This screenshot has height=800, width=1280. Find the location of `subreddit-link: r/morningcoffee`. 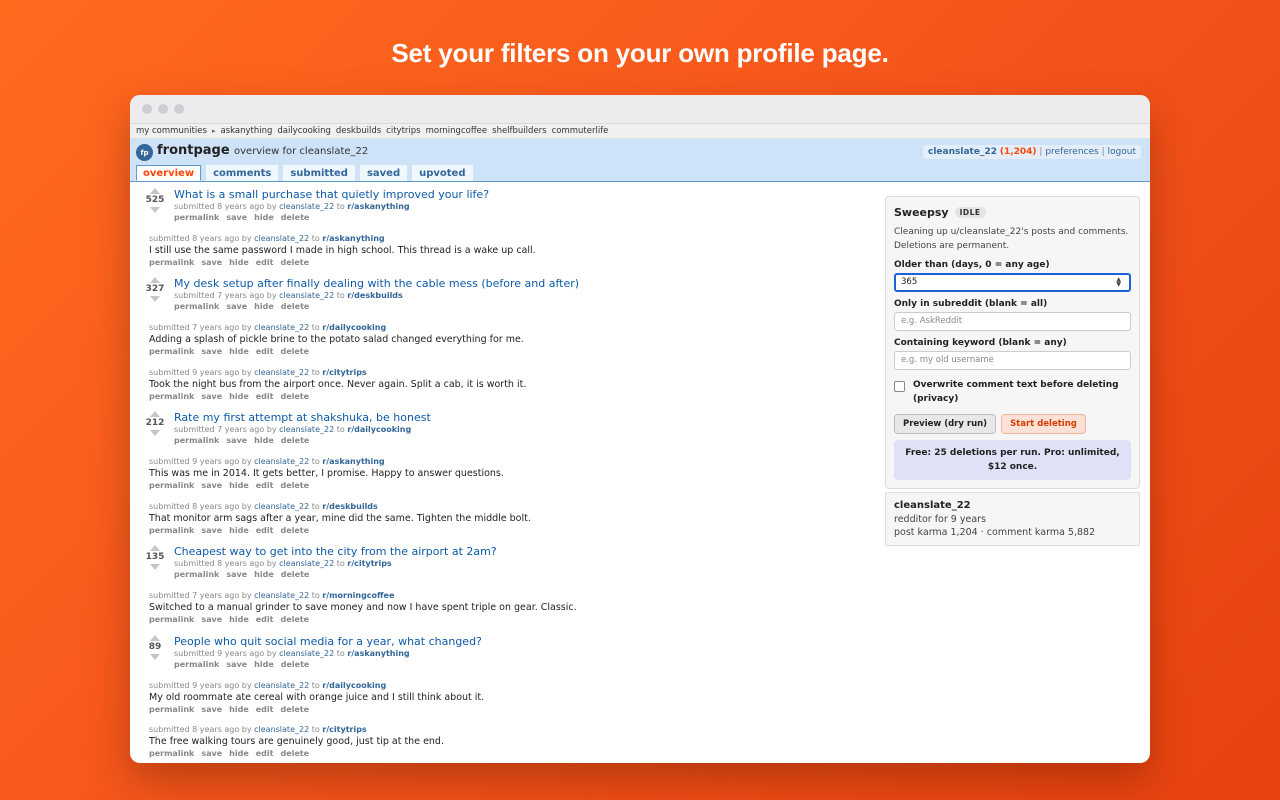

subreddit-link: r/morningcoffee is located at coordinates (358, 595).